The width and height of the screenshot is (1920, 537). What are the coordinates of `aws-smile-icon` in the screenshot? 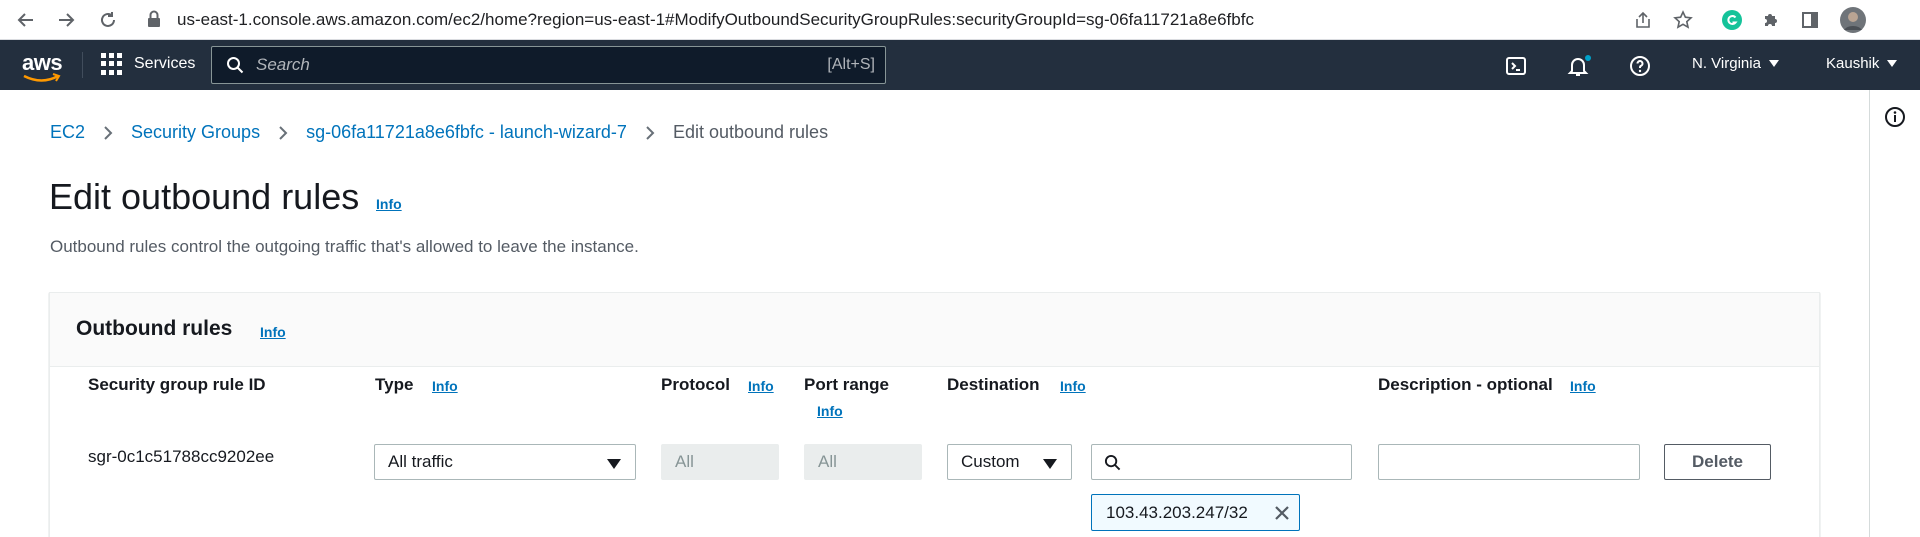 It's located at (42, 77).